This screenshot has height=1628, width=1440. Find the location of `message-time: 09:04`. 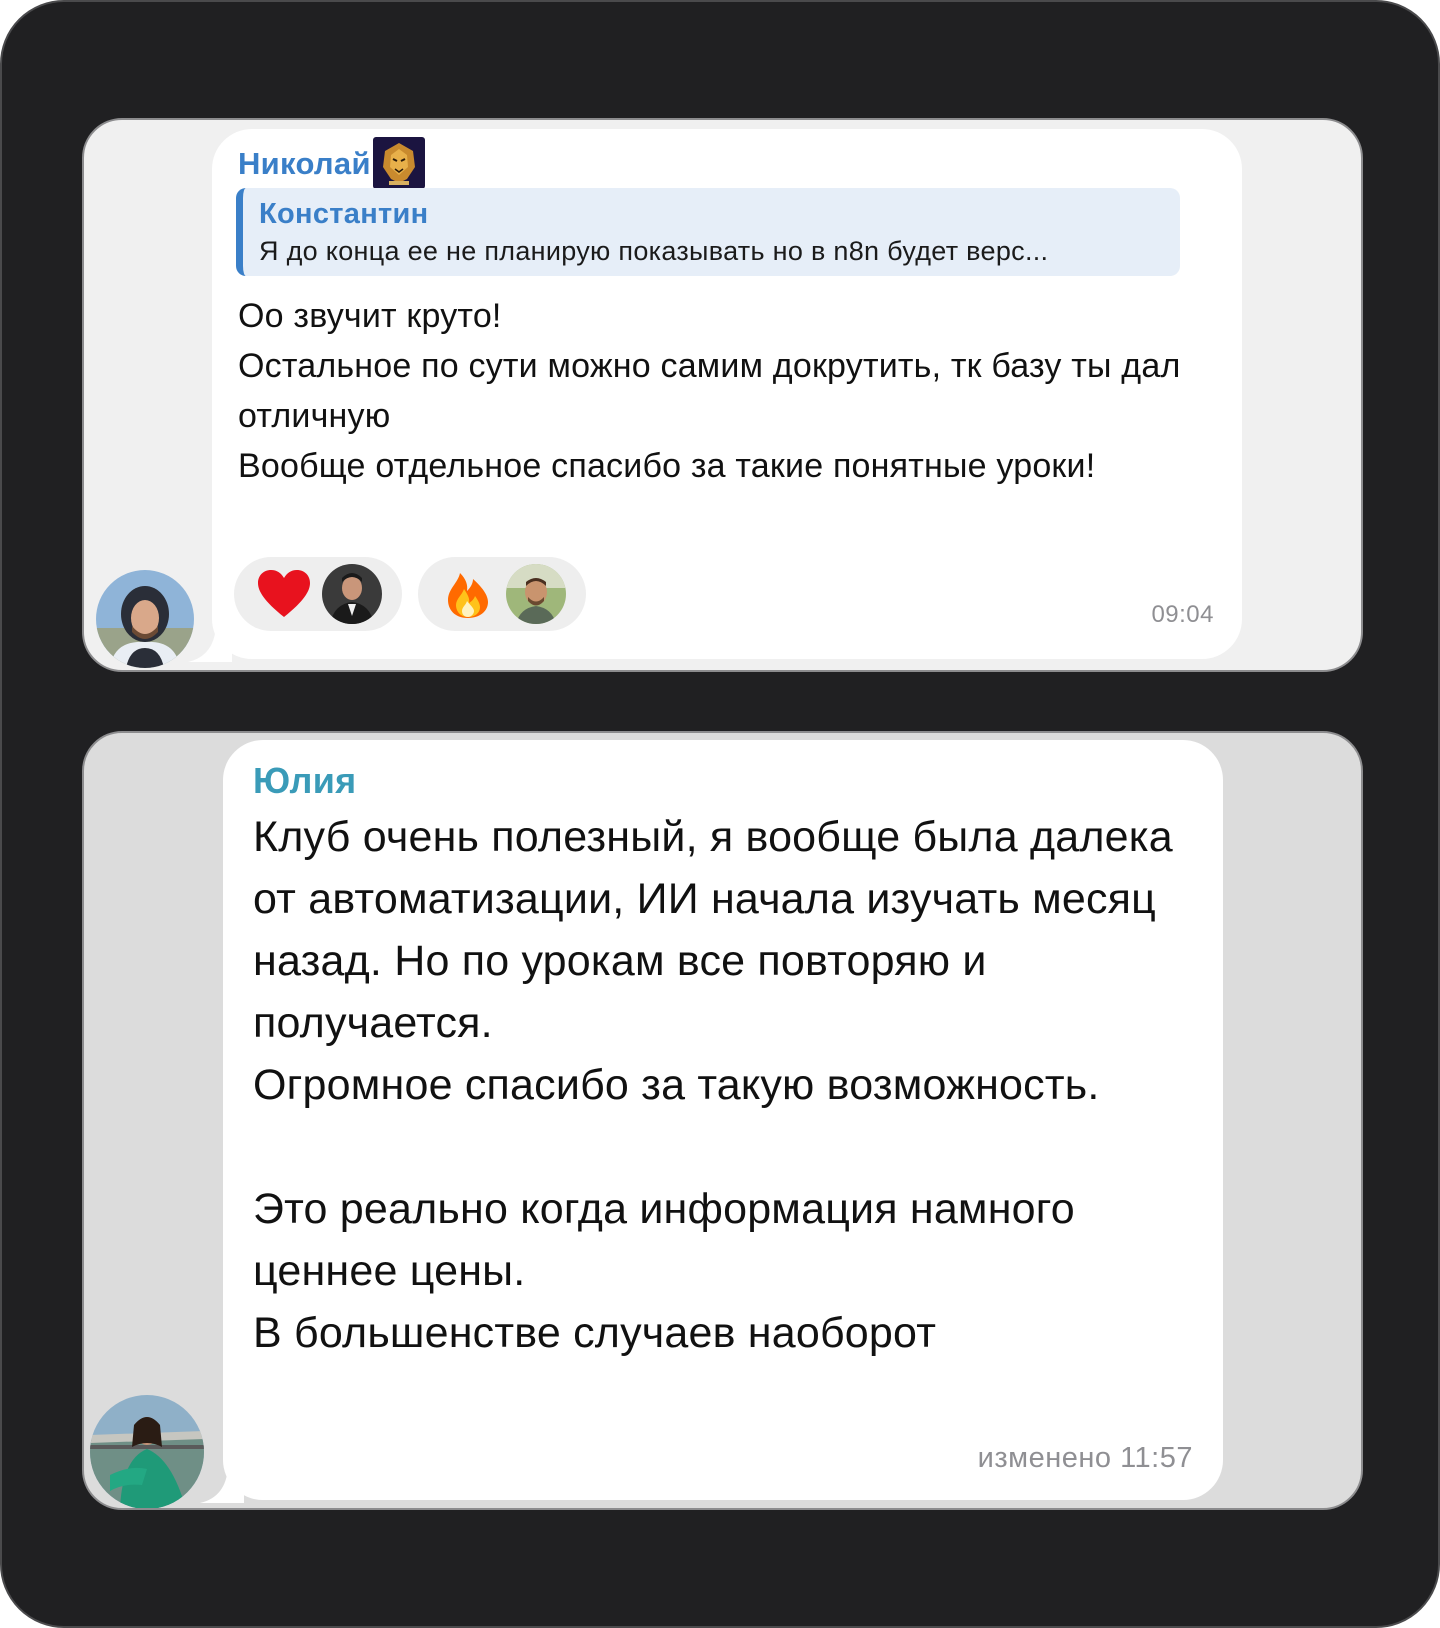

message-time: 09:04 is located at coordinates (1182, 614).